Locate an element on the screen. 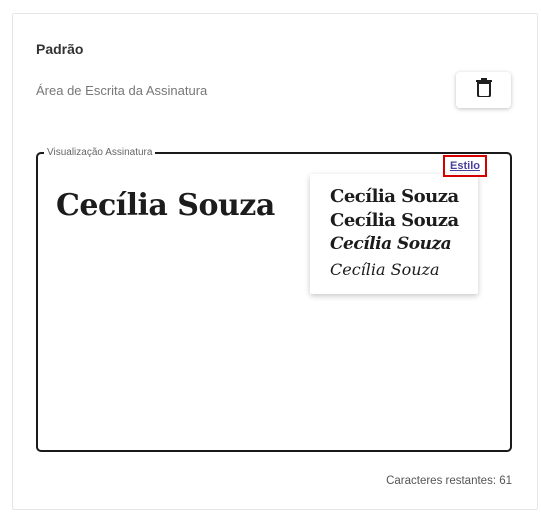  signature-text: Cecília Souza is located at coordinates (165, 205).